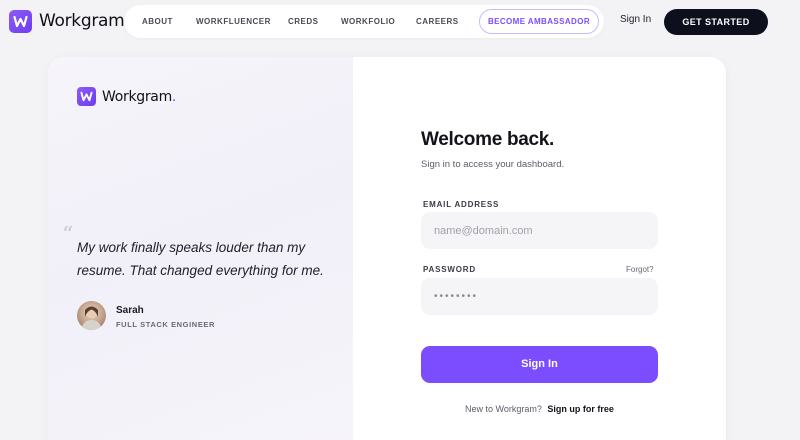 This screenshot has height=440, width=800. I want to click on nav-sign-in-link: Sign In, so click(635, 19).